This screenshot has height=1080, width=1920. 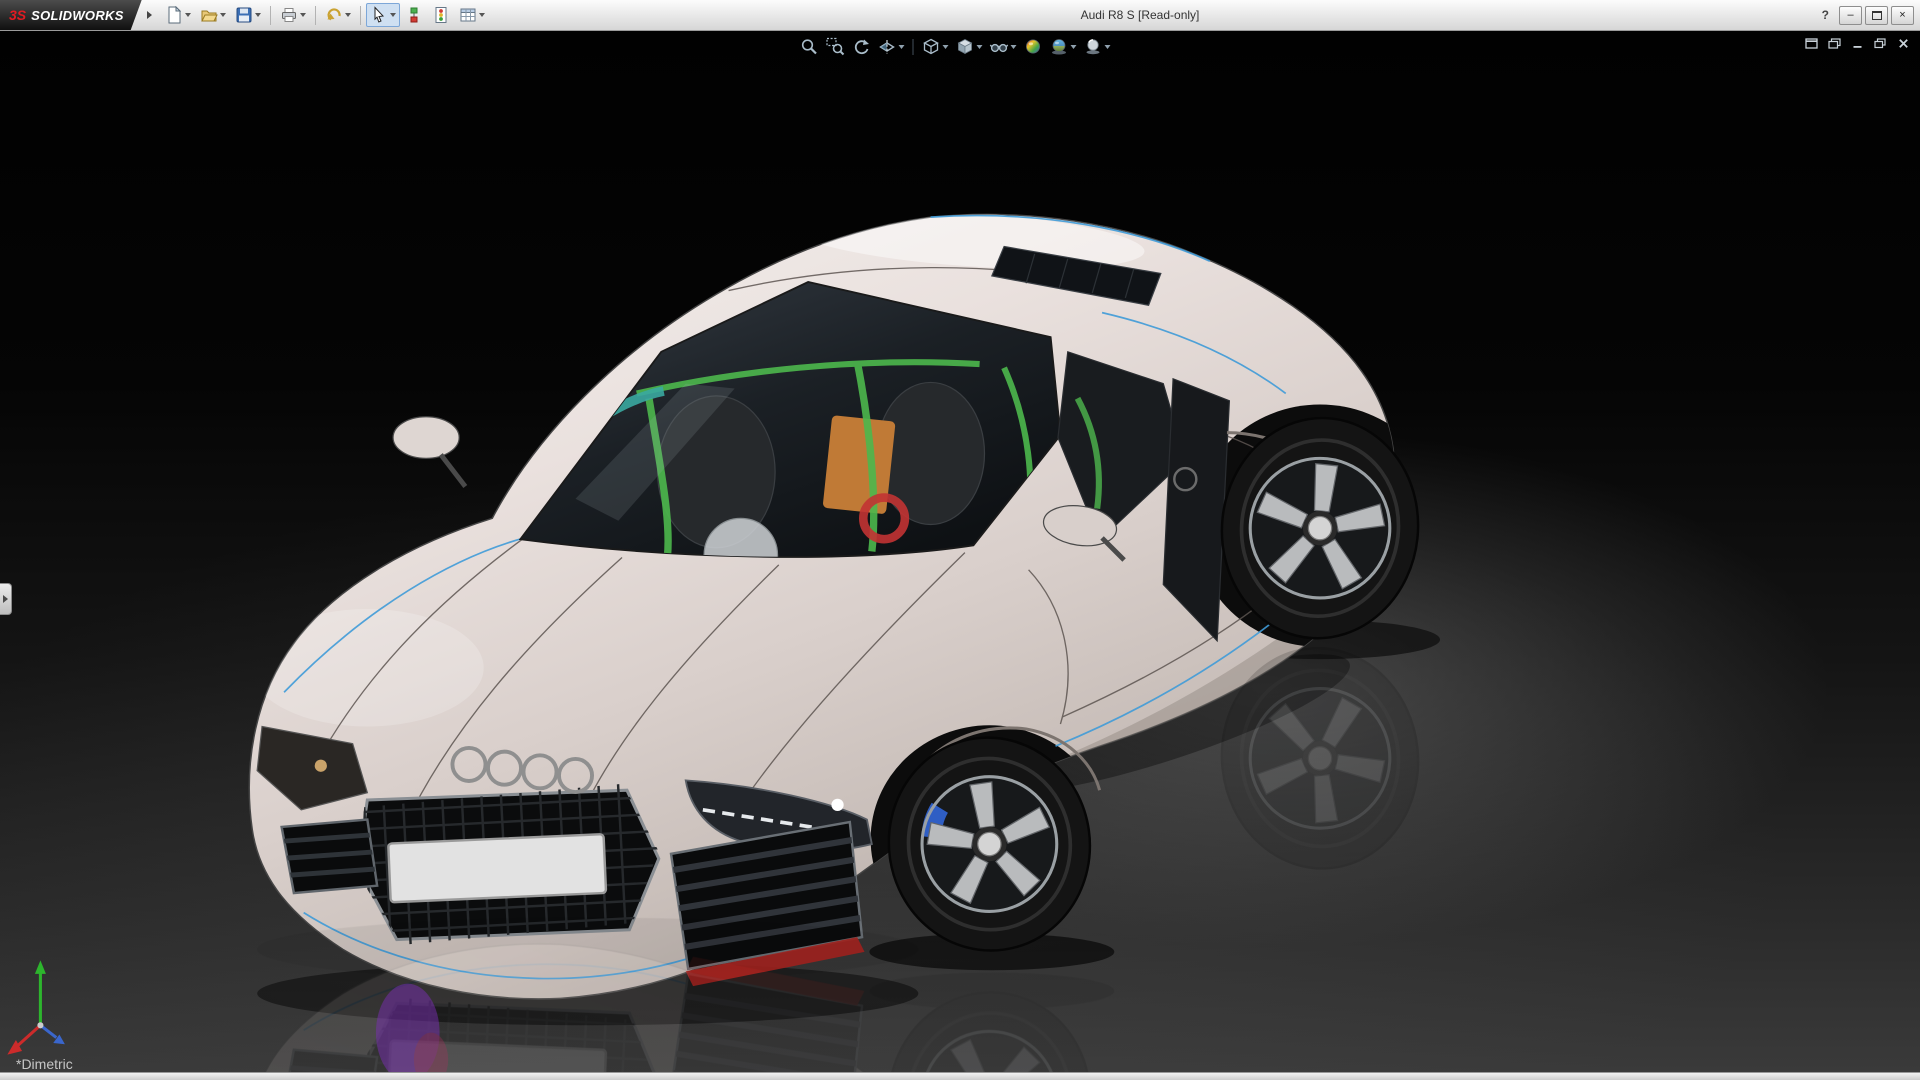 I want to click on options-button, so click(x=472, y=15).